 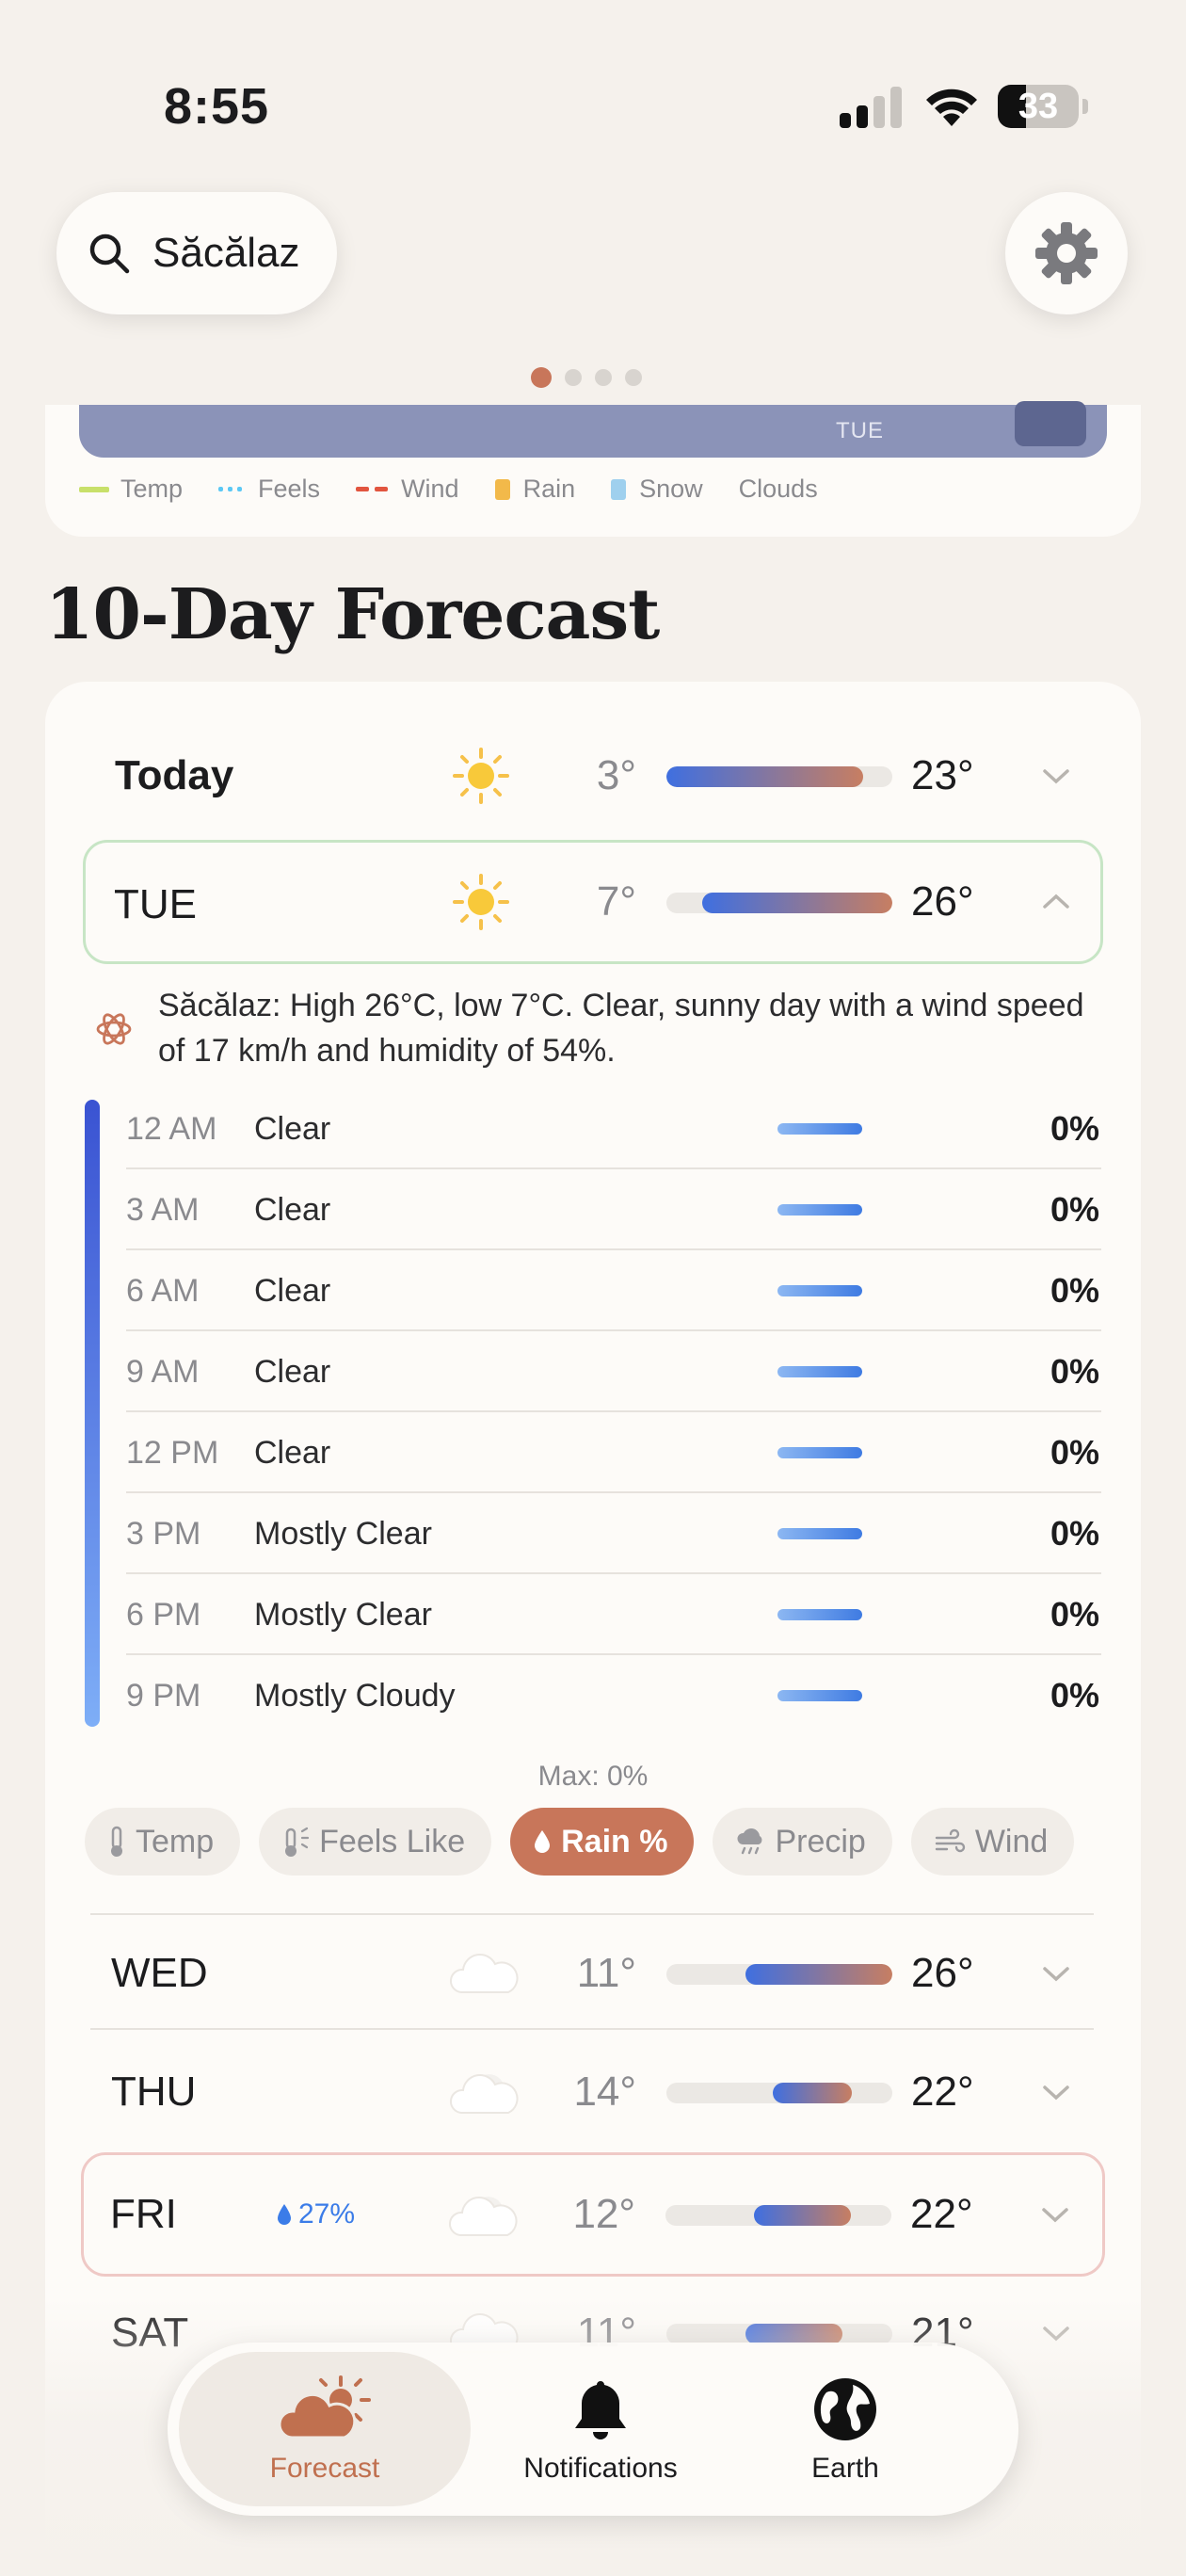 What do you see at coordinates (163, 1210) in the screenshot?
I see `hour-time: 3 AM` at bounding box center [163, 1210].